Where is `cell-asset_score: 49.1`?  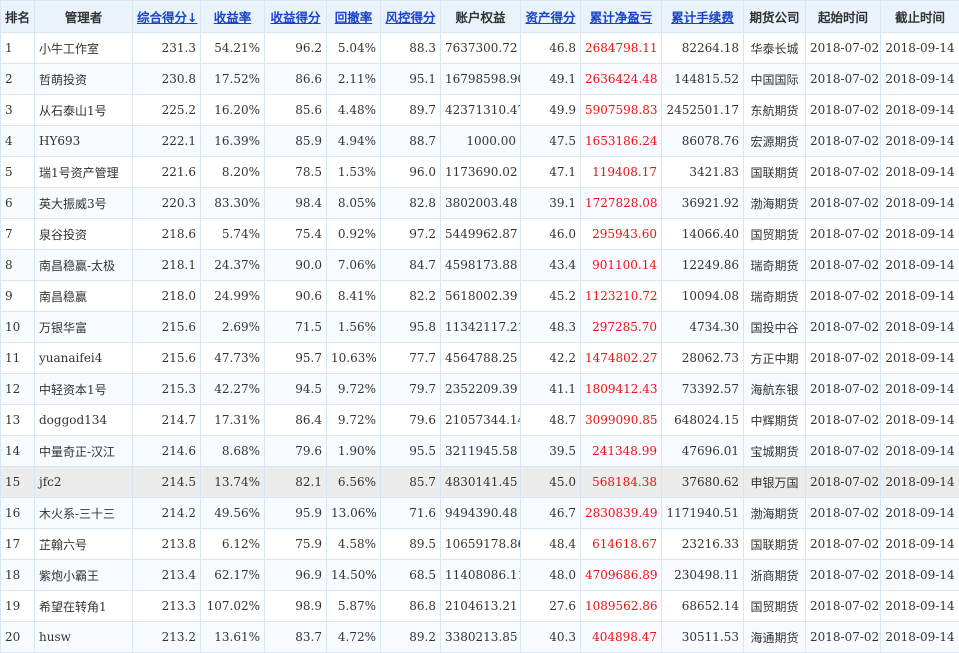 cell-asset_score: 49.1 is located at coordinates (551, 79).